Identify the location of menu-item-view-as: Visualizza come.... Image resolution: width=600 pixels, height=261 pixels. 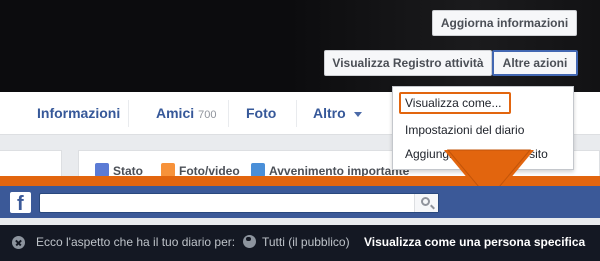
(455, 103).